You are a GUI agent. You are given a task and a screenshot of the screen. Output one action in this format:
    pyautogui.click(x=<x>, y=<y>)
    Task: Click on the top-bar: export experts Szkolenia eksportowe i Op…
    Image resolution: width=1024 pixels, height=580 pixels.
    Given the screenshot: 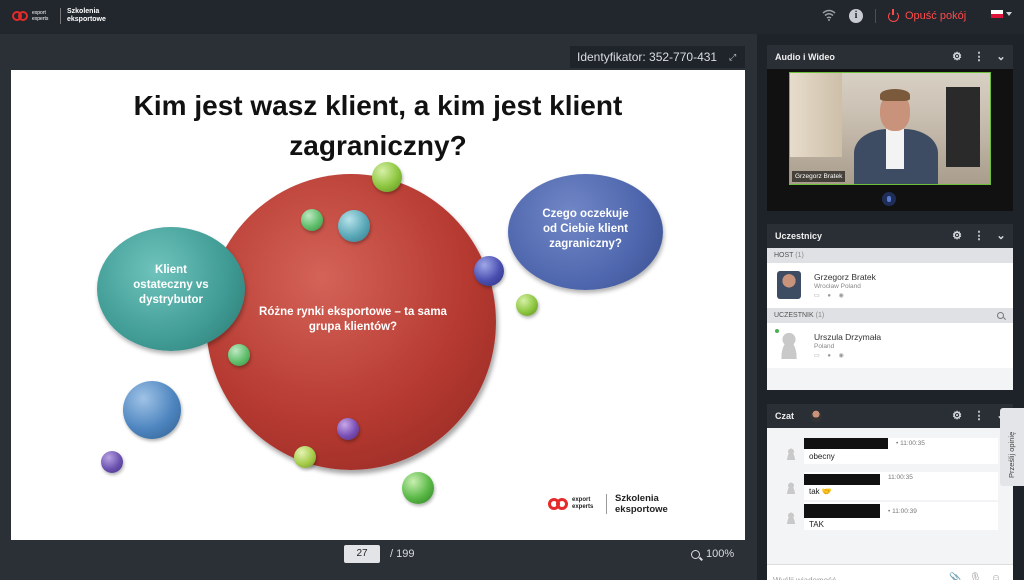 What is the action you would take?
    pyautogui.click(x=512, y=17)
    